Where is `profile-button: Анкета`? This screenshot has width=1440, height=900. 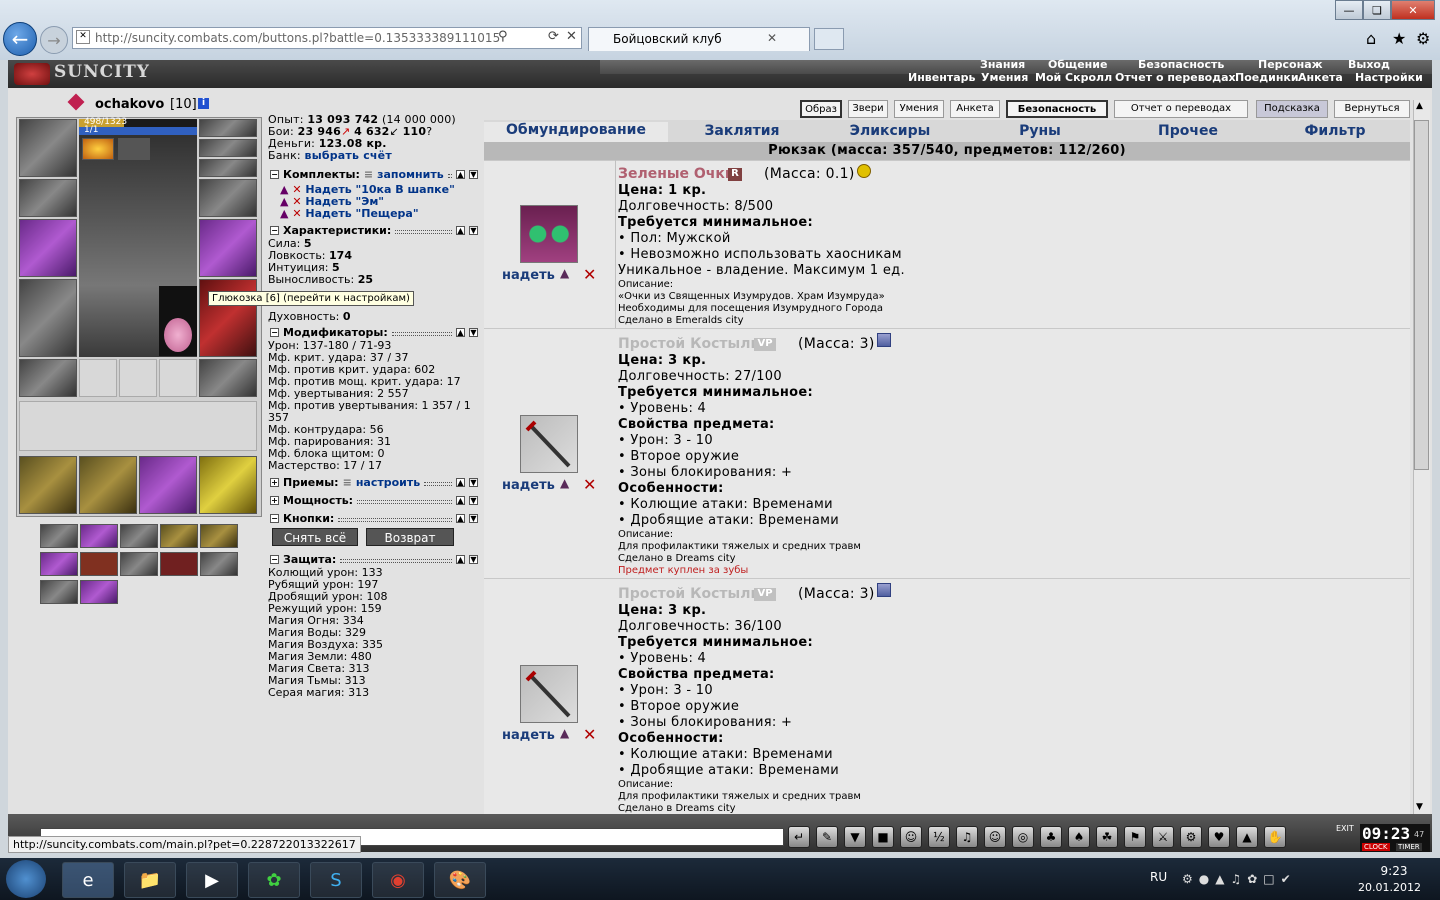 profile-button: Анкета is located at coordinates (975, 109).